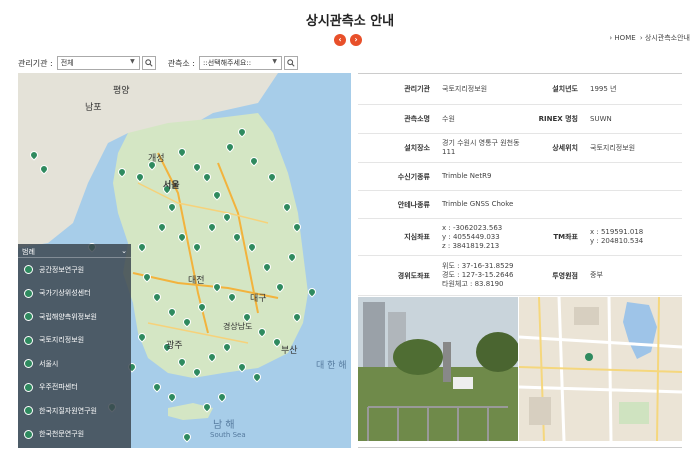 The image size is (700, 459). What do you see at coordinates (478, 204) in the screenshot?
I see `info-value: Trimble GNSS Choke` at bounding box center [478, 204].